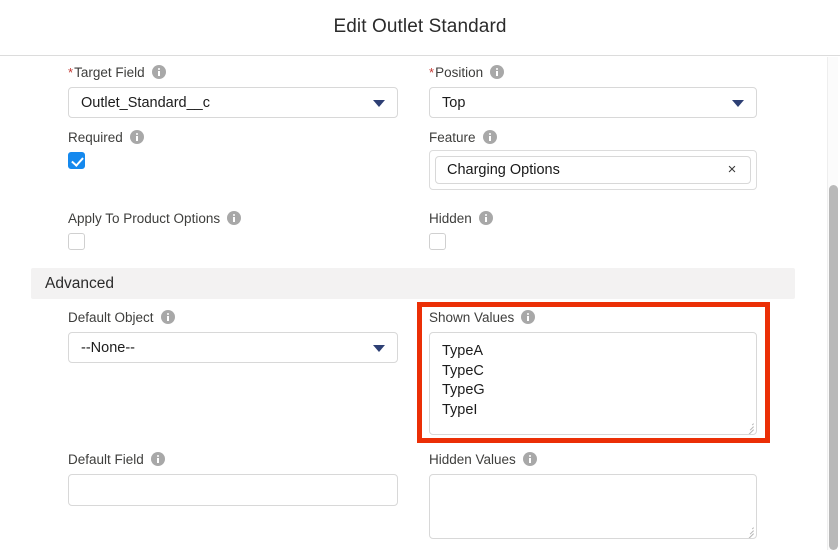 The width and height of the screenshot is (840, 550). I want to click on shown-values-info-icon, so click(528, 317).